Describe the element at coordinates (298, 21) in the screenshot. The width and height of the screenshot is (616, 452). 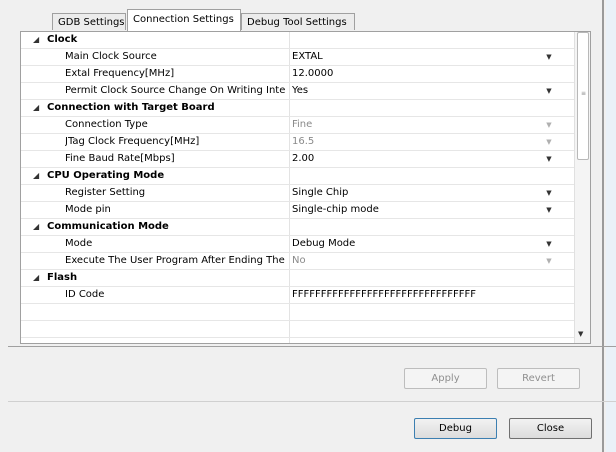
I see `tab-debug-tool-settings: Debug Tool Settings` at that location.